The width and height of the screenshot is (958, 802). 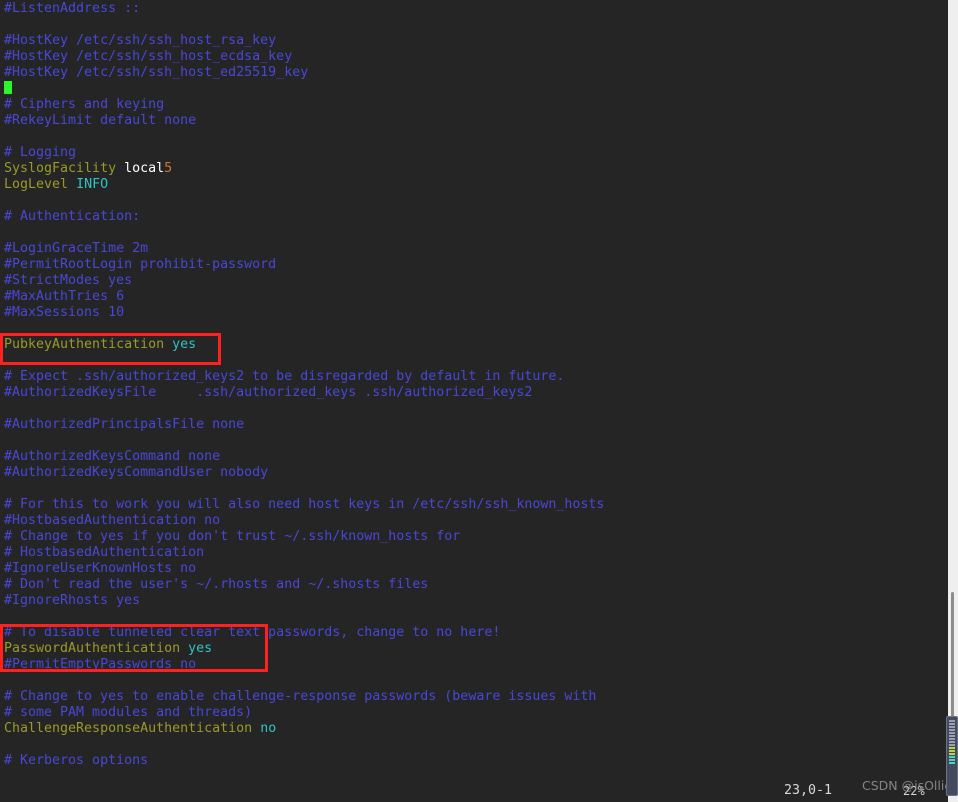 I want to click on editor-line: # Logging, so click(x=476, y=153).